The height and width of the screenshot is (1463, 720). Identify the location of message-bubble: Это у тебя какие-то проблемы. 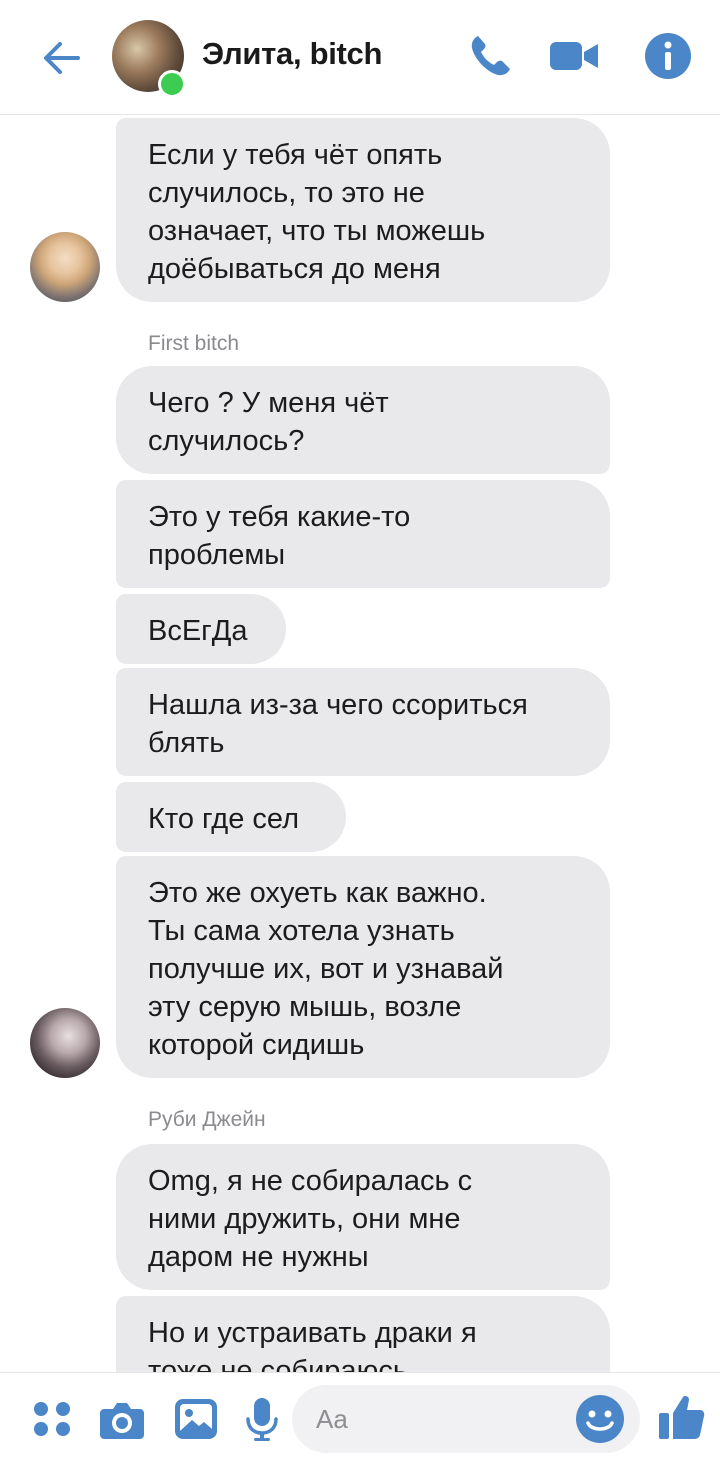
(363, 534).